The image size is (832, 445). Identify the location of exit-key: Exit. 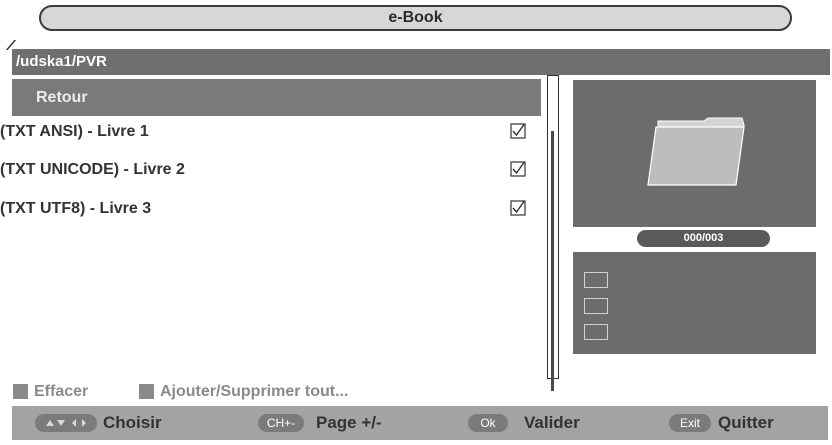
(690, 423).